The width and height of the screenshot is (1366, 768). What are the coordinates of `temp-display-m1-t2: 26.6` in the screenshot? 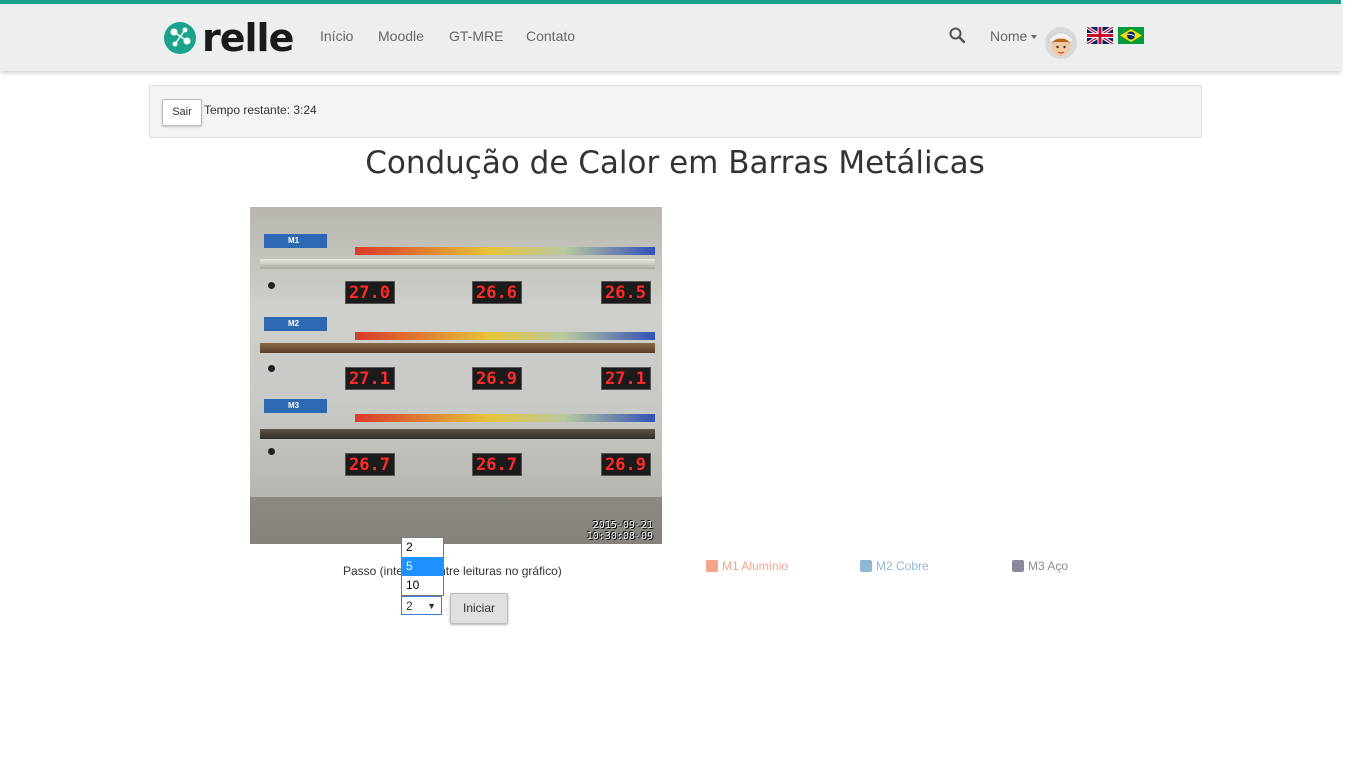 It's located at (497, 292).